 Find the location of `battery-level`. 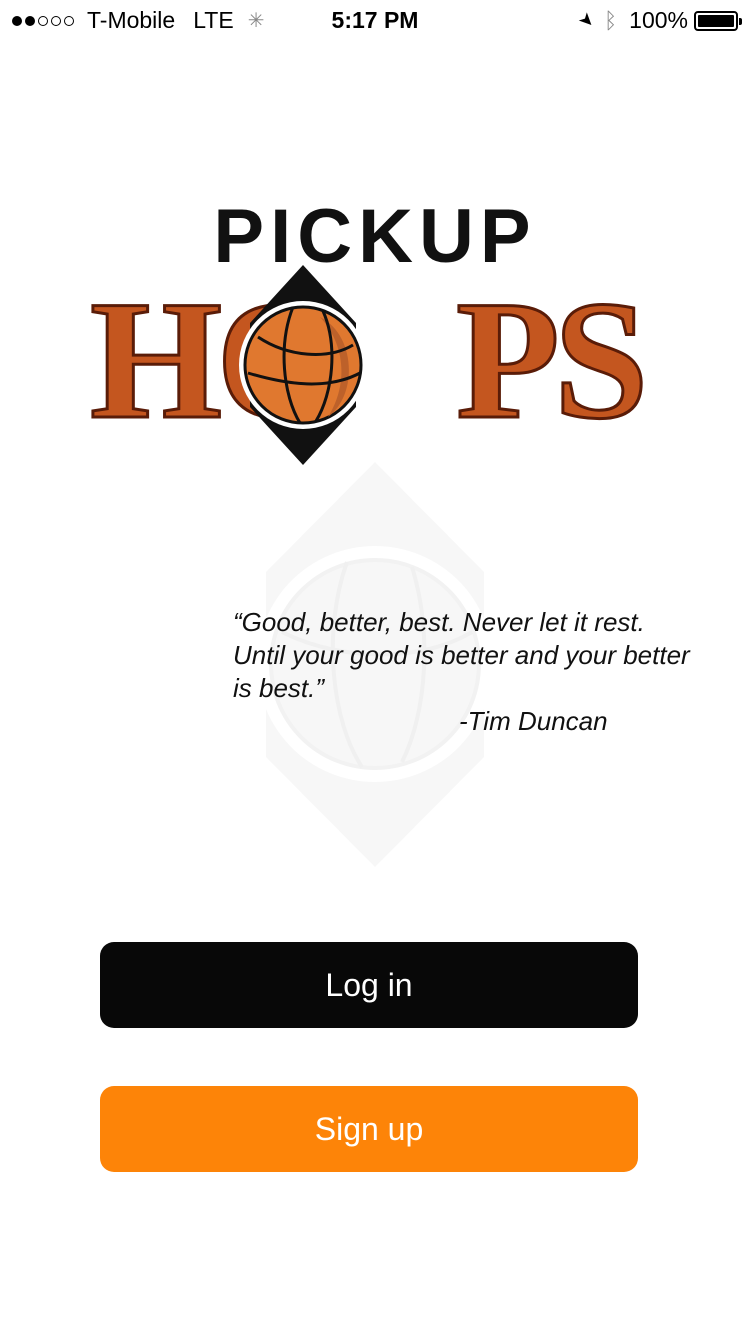

battery-level is located at coordinates (716, 20).